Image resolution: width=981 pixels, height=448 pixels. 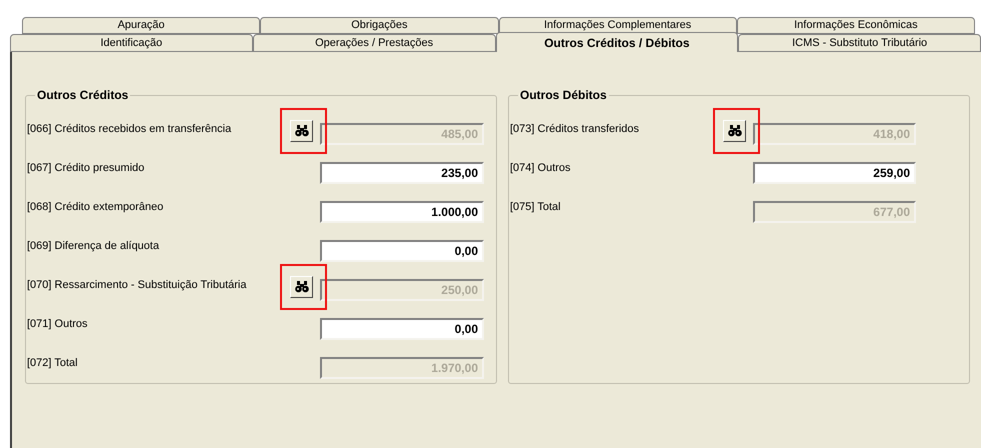 I want to click on tab: Informações Econômicas, so click(x=855, y=25).